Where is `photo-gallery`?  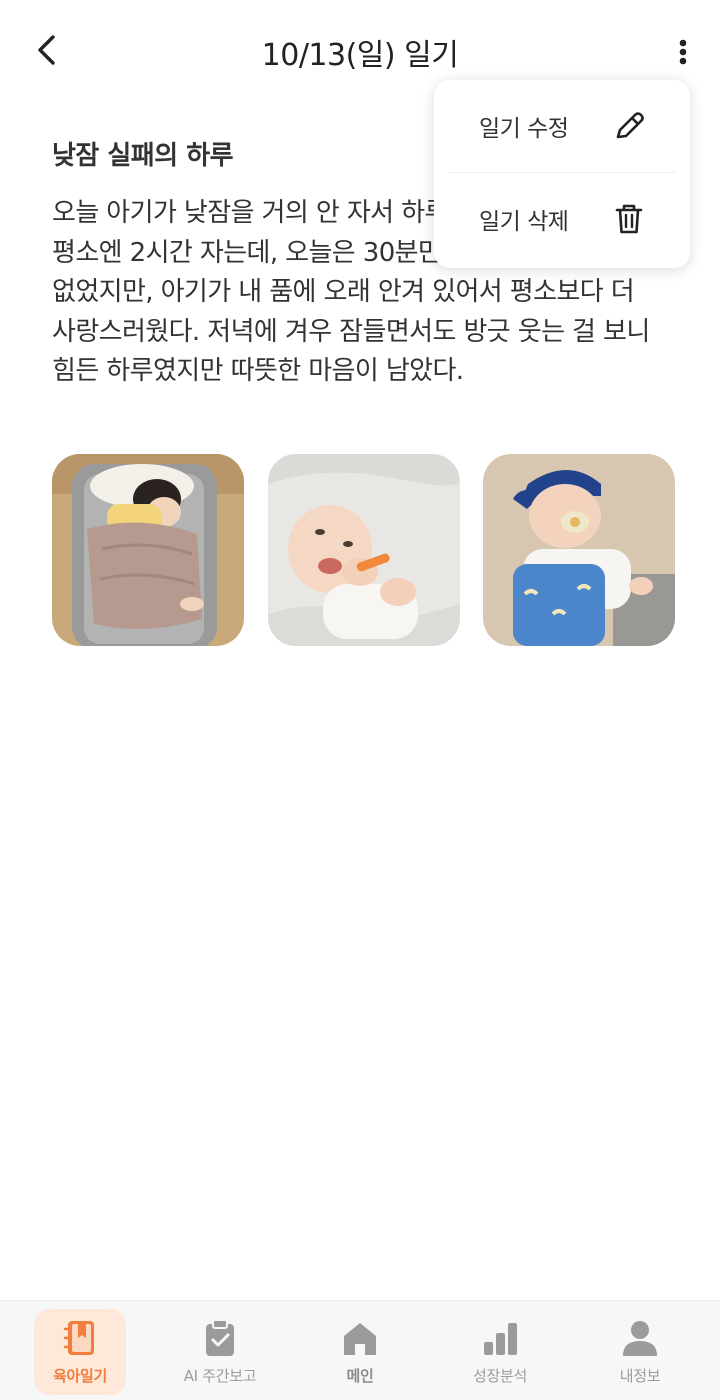
photo-gallery is located at coordinates (363, 550).